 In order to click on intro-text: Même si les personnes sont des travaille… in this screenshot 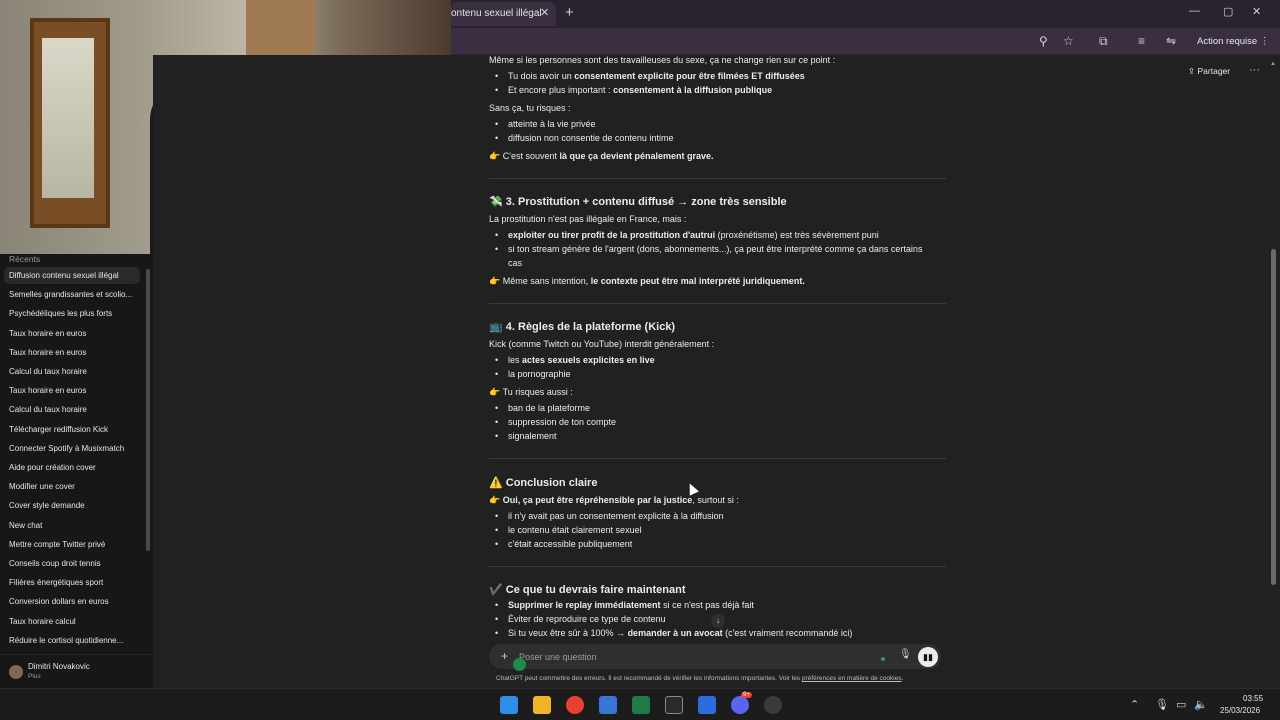, I will do `click(662, 60)`.